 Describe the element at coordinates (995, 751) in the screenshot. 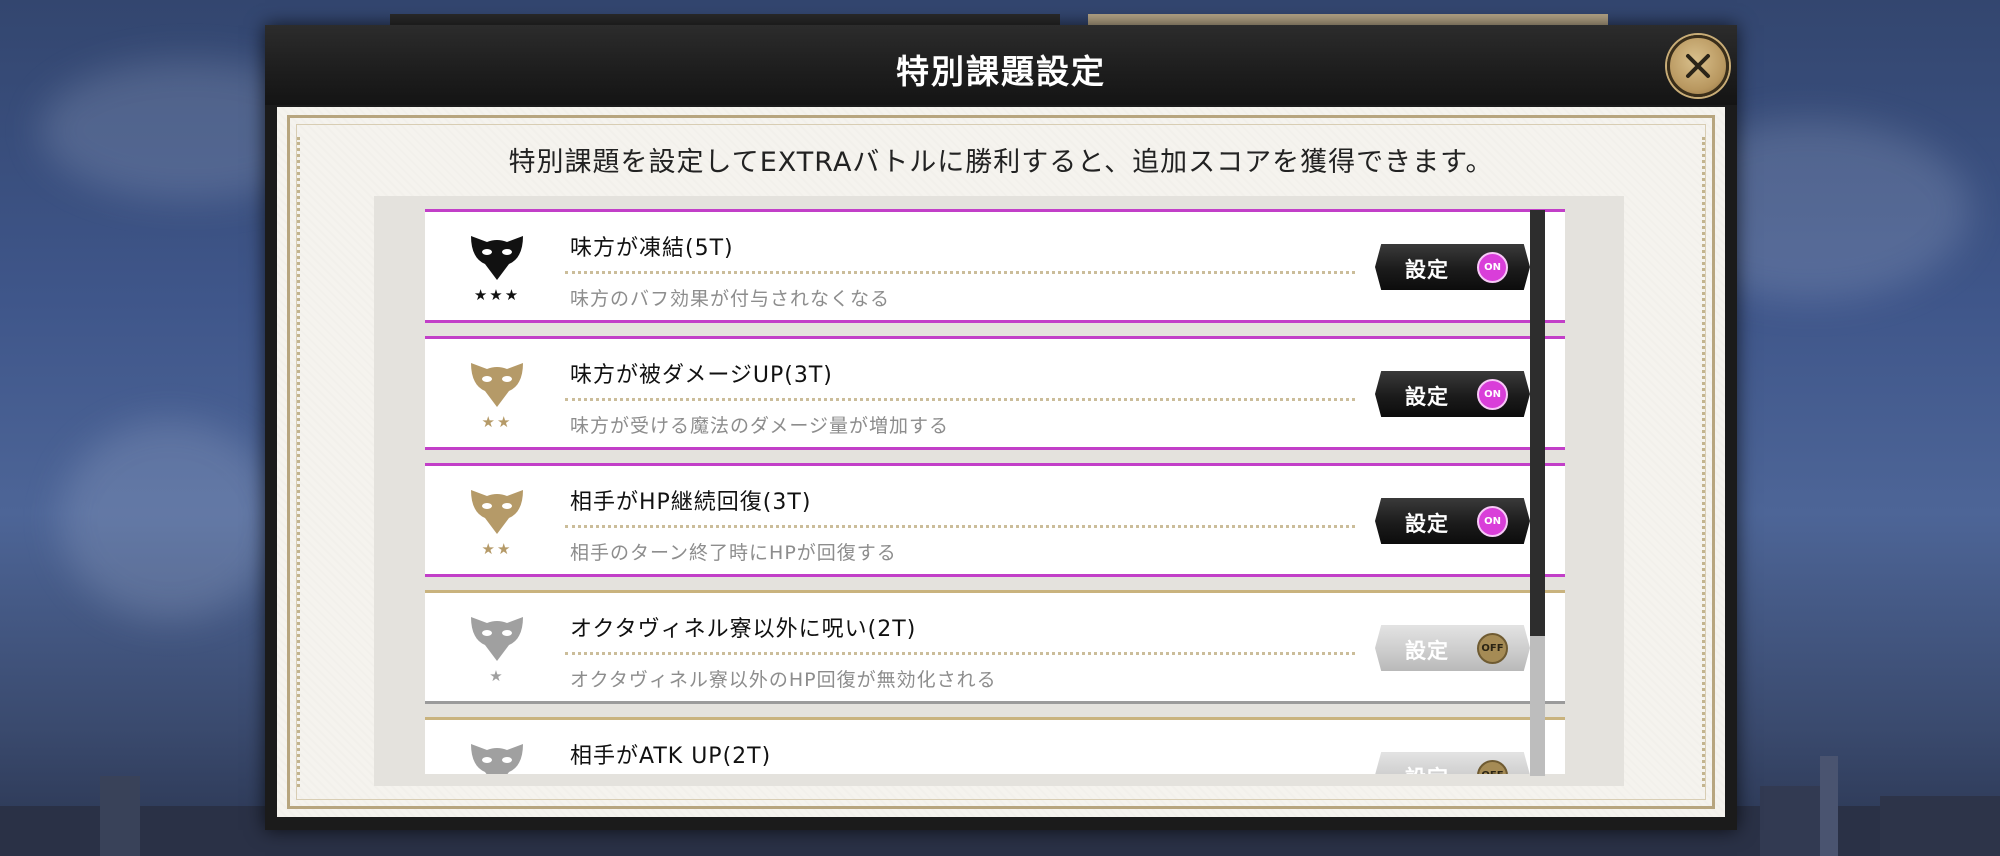

I see `task-item: 相手がATK UP(2T) 設定 OFF` at that location.